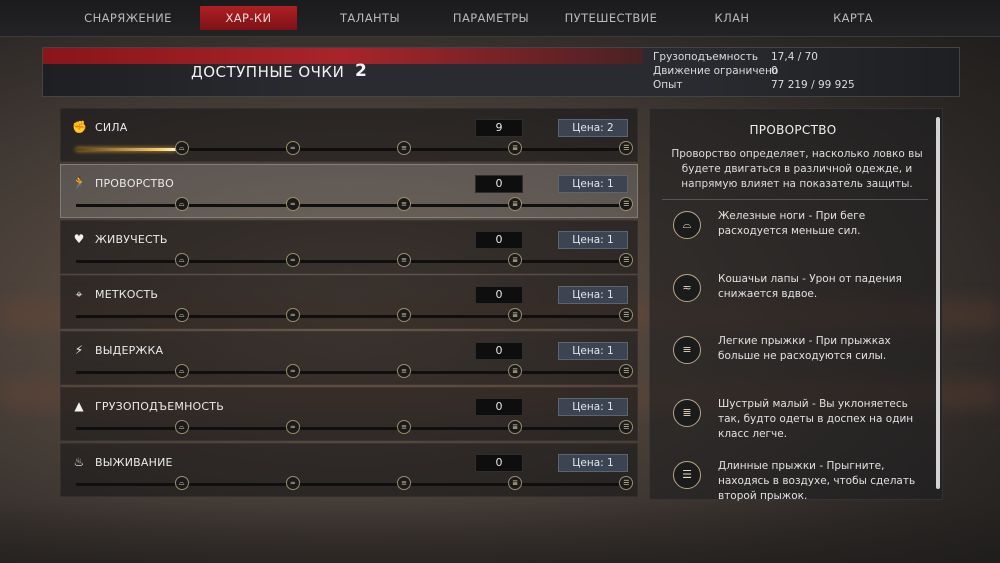  Describe the element at coordinates (500, 531) in the screenshot. I see `bottom-shade` at that location.